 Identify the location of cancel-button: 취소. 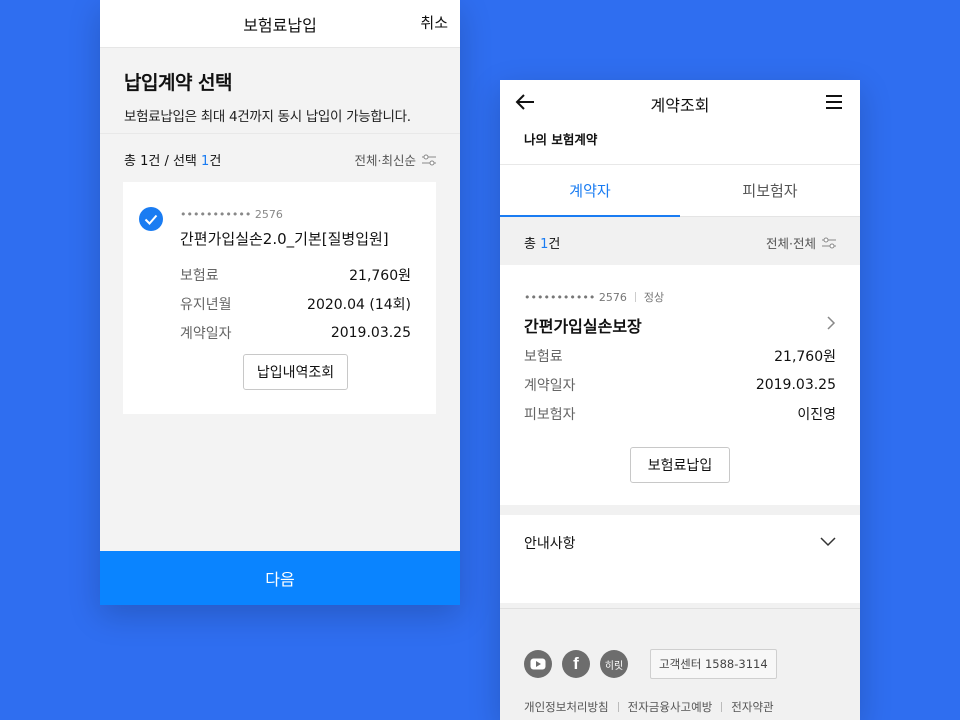
(434, 22).